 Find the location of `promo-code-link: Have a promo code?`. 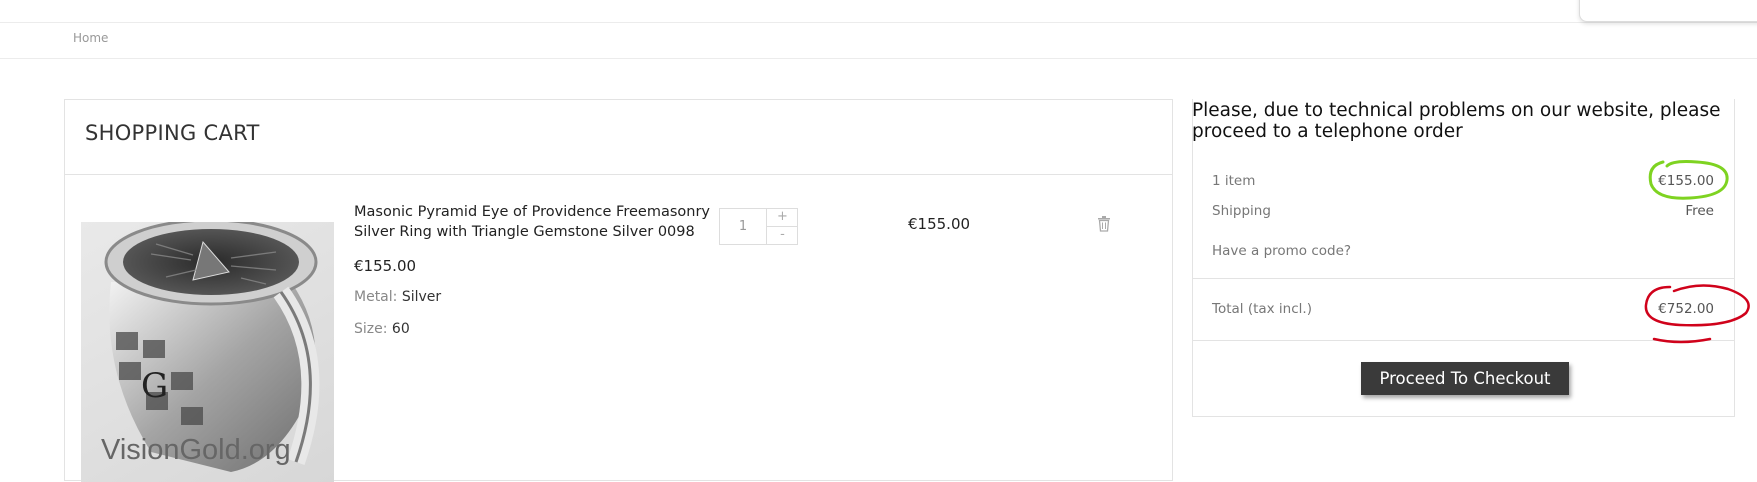

promo-code-link: Have a promo code? is located at coordinates (1281, 251).